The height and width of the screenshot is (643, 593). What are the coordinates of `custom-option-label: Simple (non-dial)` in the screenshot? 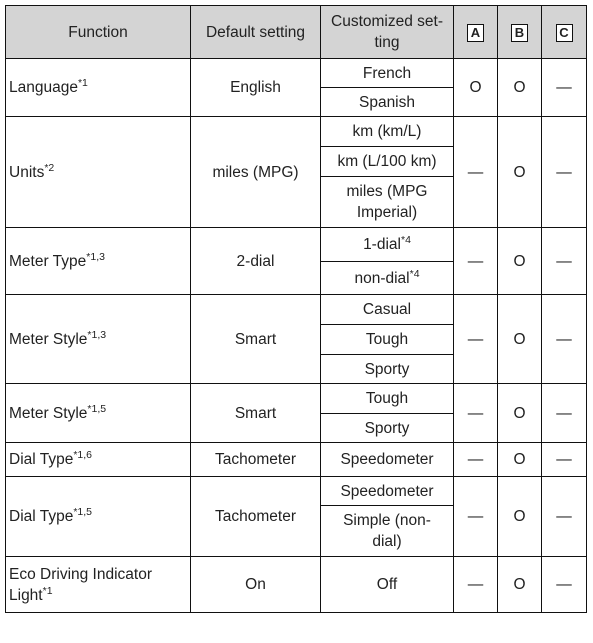 It's located at (387, 531).